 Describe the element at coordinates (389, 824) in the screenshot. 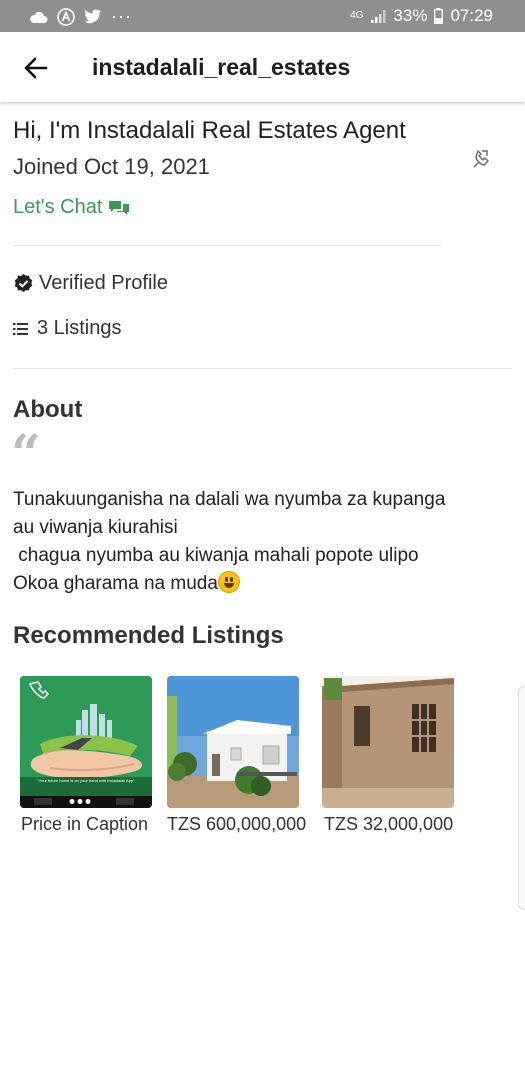

I see `listing-price: TZS 32,000,000` at that location.